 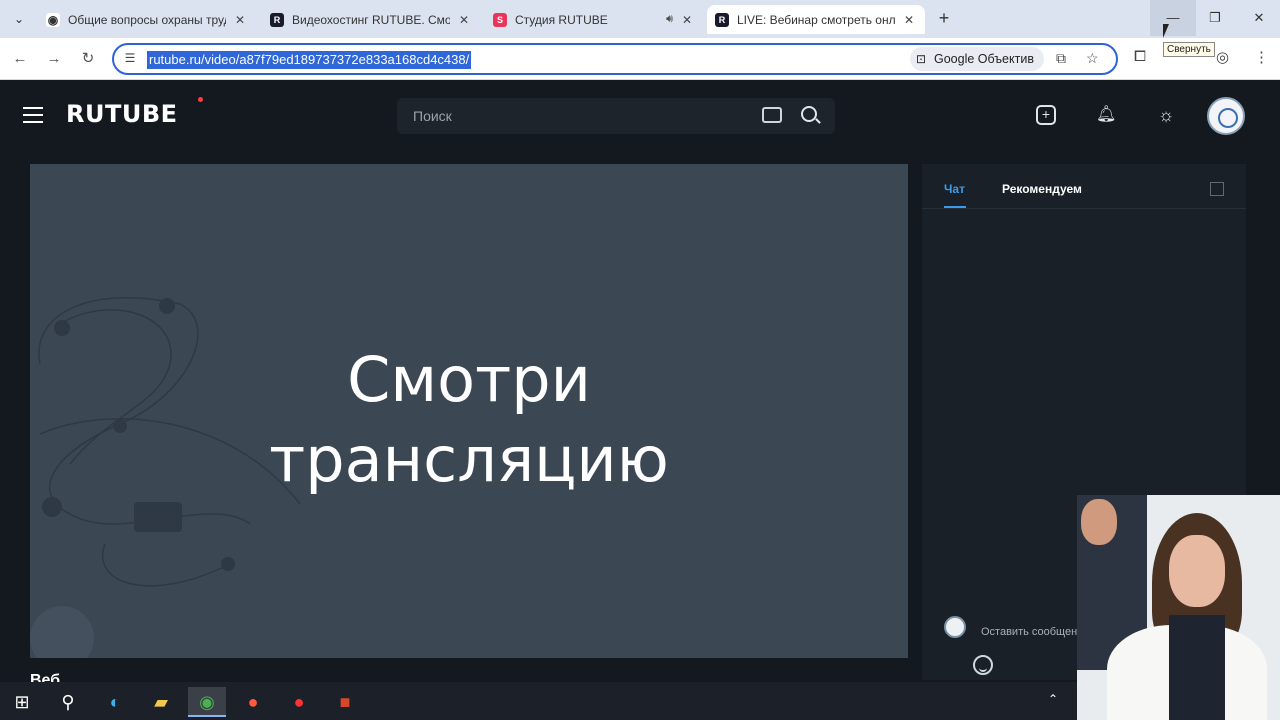 What do you see at coordinates (561, 19) in the screenshot?
I see `tab-title: Студия RUTUBE` at bounding box center [561, 19].